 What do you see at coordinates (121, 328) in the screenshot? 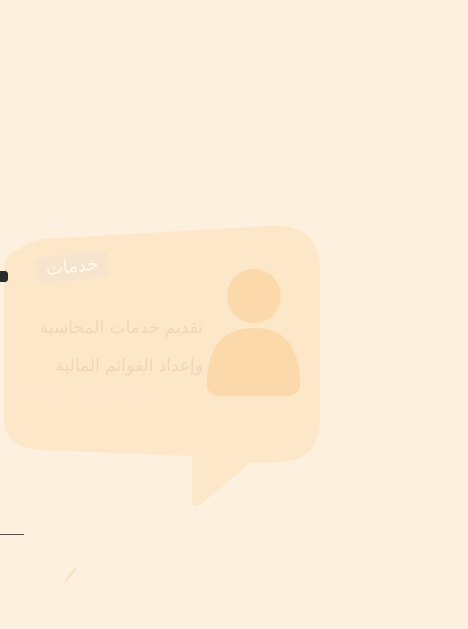
I see `service-title-line-1: تقديم خدمات المحاسبة` at bounding box center [121, 328].